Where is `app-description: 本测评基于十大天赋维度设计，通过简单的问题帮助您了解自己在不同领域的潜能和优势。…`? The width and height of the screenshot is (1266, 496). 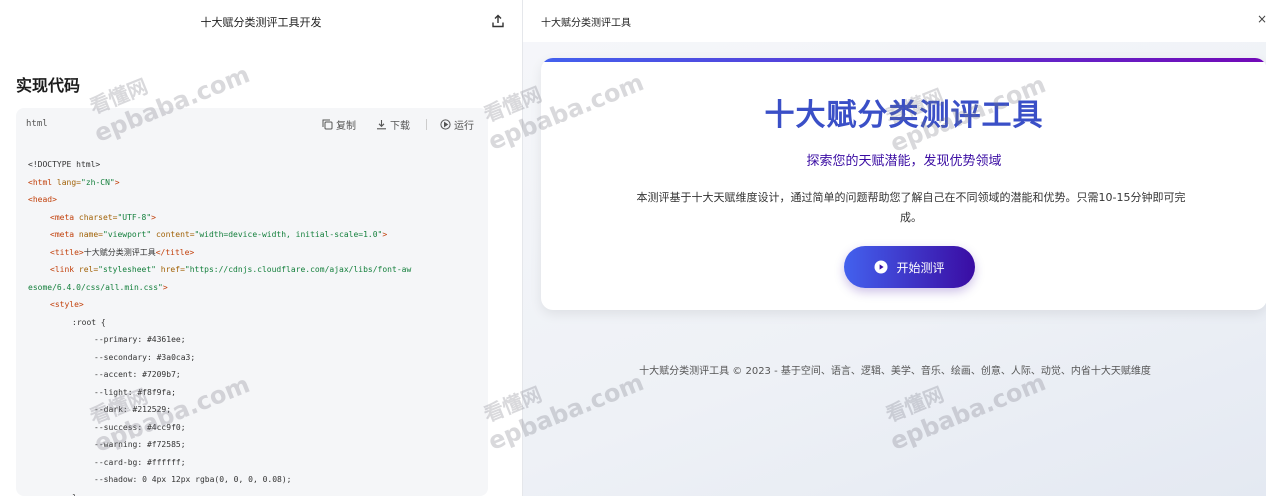 app-description: 本测评基于十大天赋维度设计，通过简单的问题帮助您了解自己在不同领域的潜能和优势。… is located at coordinates (911, 207).